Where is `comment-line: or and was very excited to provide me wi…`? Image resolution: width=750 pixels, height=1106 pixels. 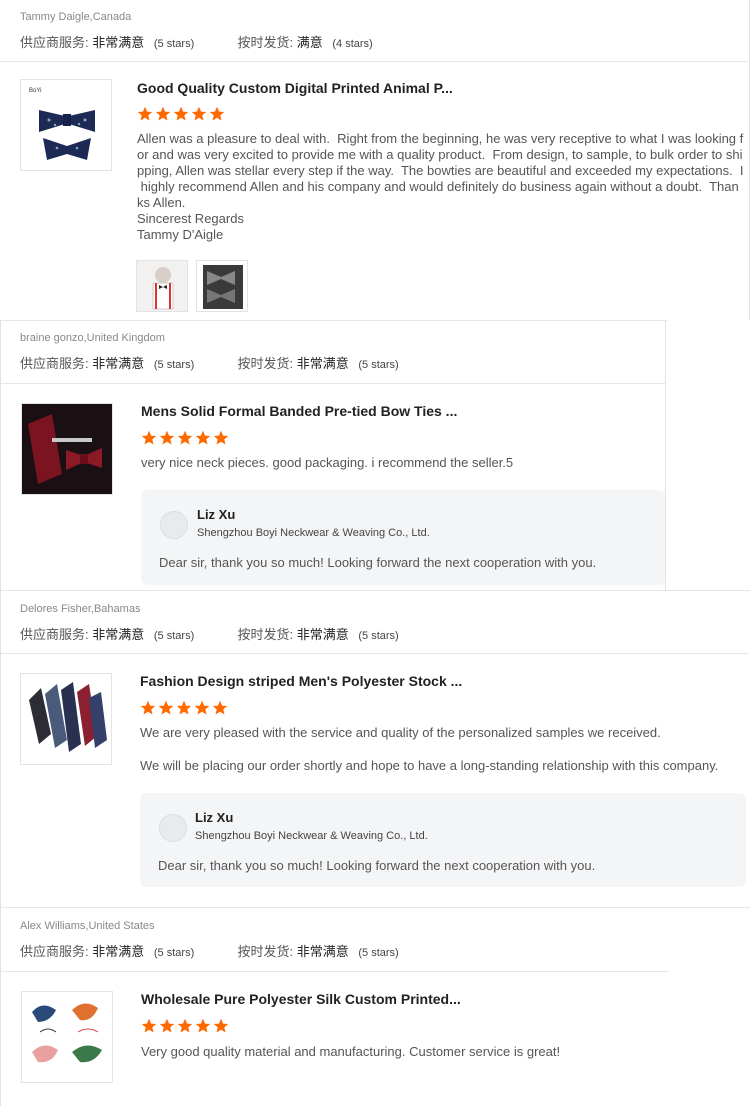
comment-line: or and was very excited to provide me wi… is located at coordinates (440, 154).